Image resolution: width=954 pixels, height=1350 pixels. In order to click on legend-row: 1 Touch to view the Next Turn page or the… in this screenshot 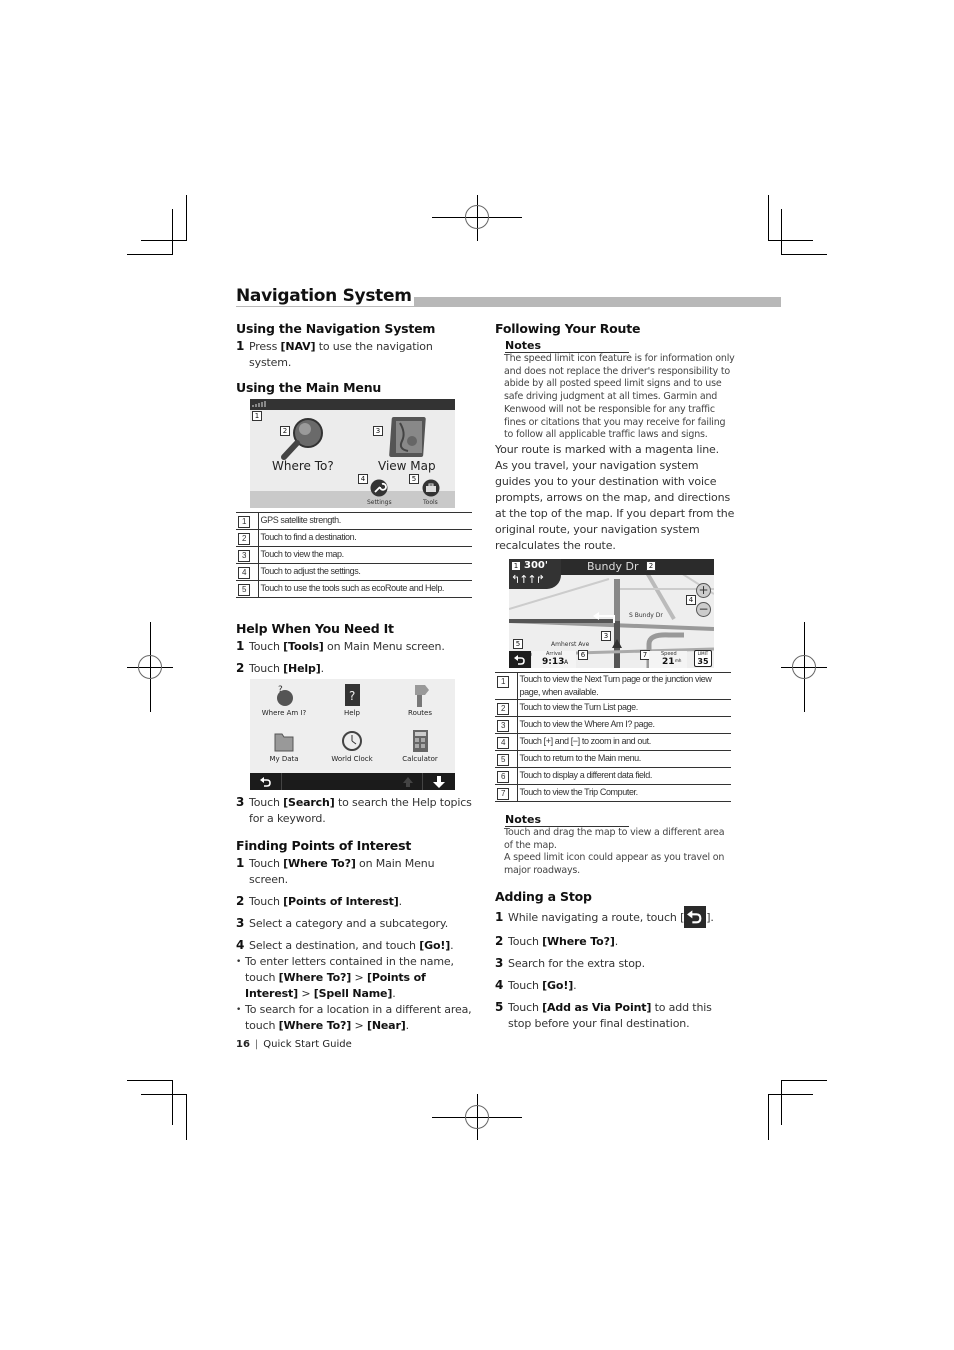, I will do `click(613, 685)`.